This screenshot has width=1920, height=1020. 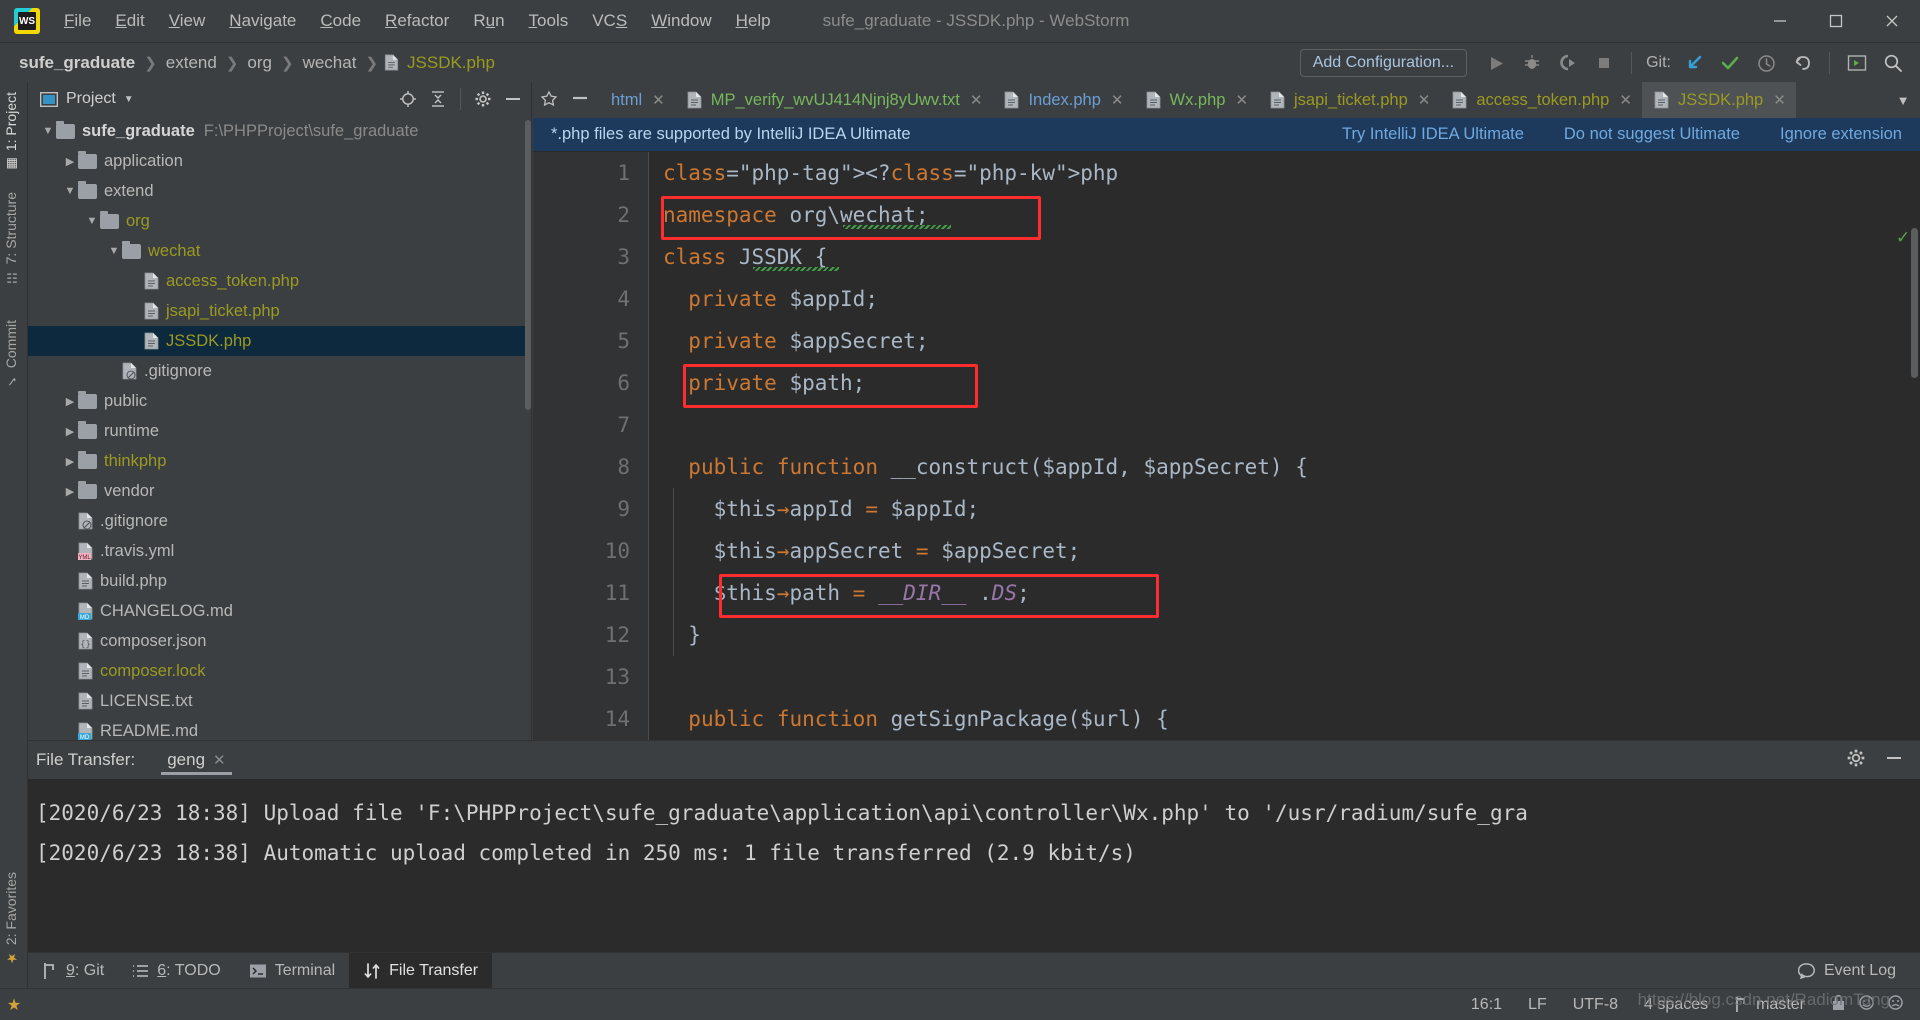 I want to click on code-line: }, so click(x=1284, y=635).